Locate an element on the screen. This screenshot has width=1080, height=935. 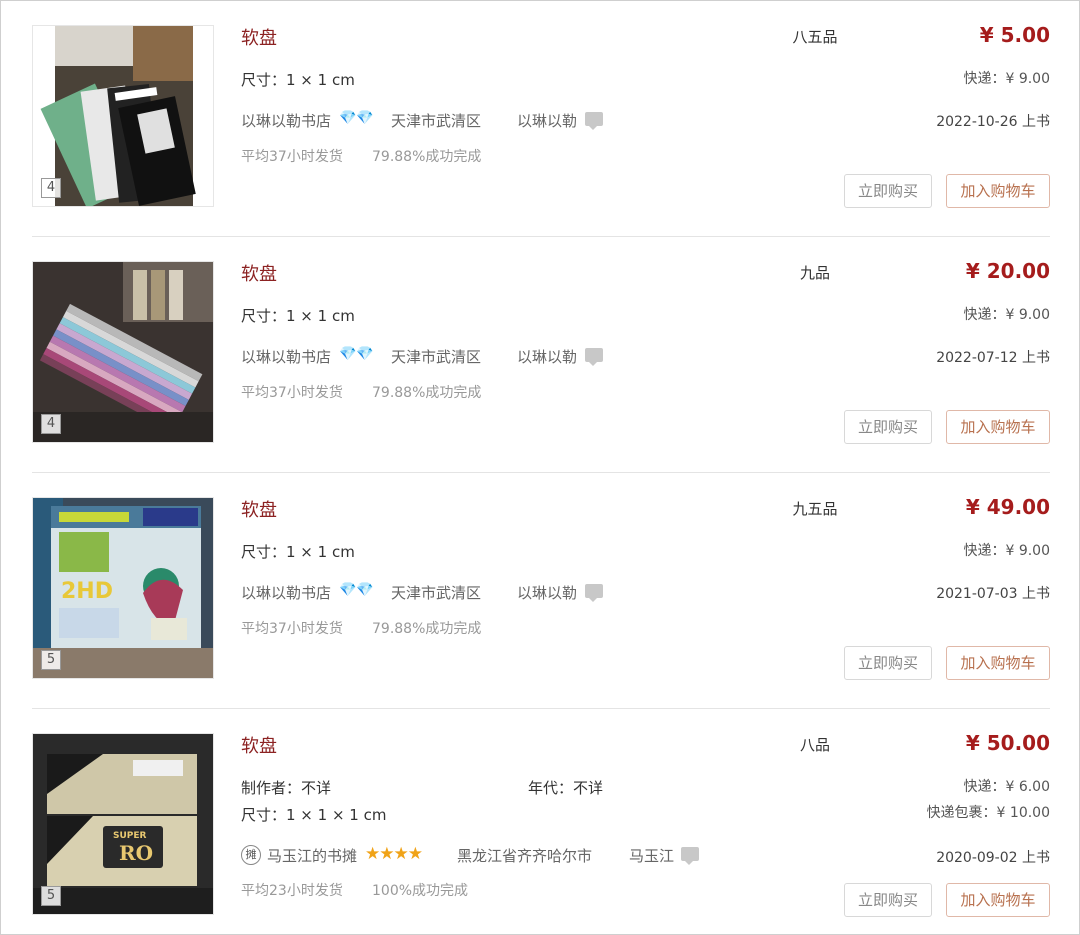
product-image: 2HD 5 is located at coordinates (123, 588).